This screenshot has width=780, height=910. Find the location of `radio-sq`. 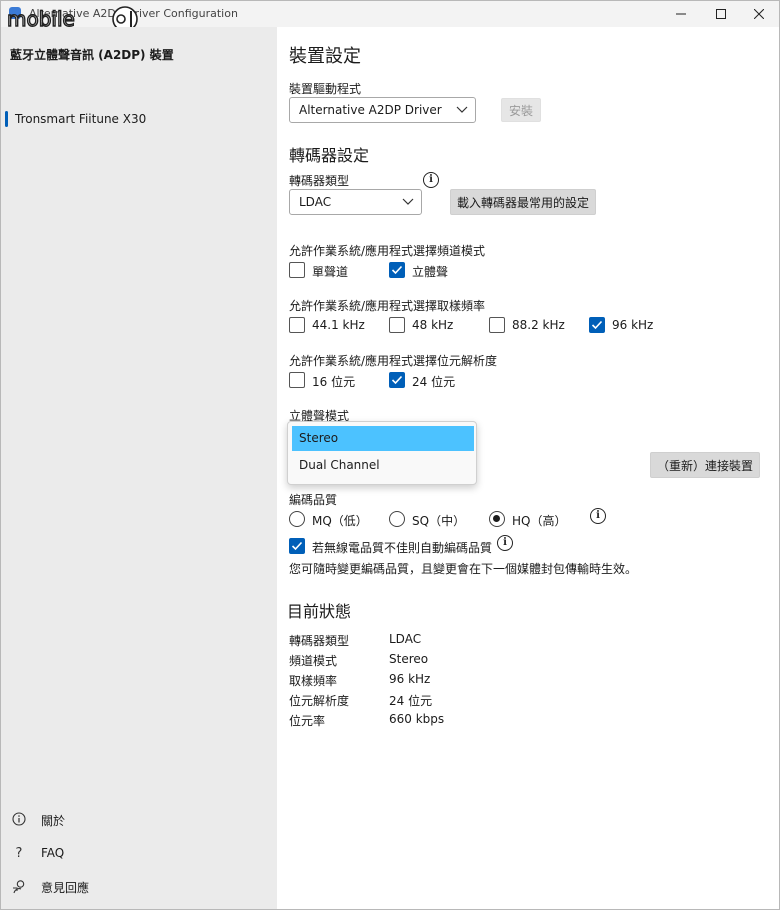

radio-sq is located at coordinates (397, 519).